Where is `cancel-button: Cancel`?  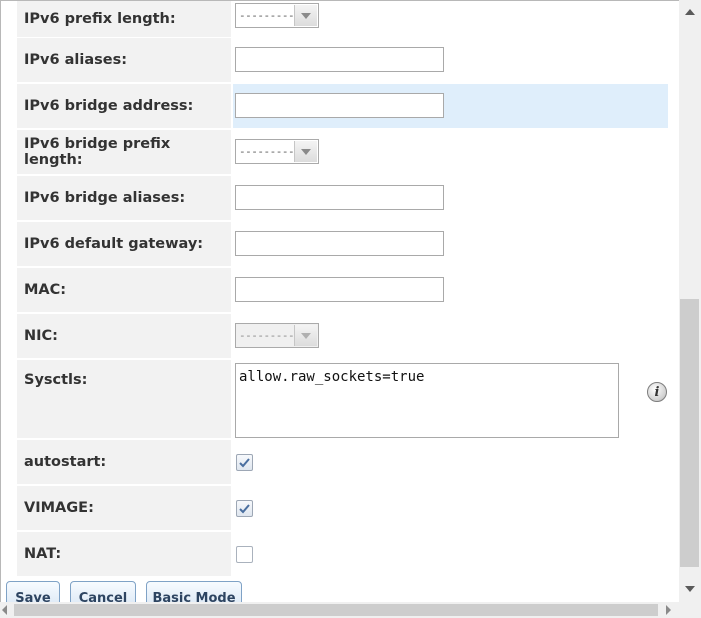 cancel-button: Cancel is located at coordinates (103, 591).